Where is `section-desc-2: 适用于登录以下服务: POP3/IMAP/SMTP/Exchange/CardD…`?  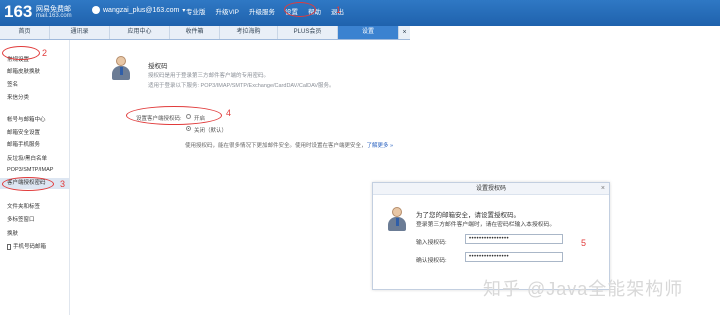
section-desc-2: 适用于登录以下服务: POP3/IMAP/SMTP/Exchange/CardD… is located at coordinates (241, 86).